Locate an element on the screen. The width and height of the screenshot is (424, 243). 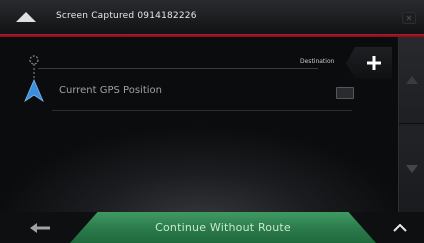
close-icon is located at coordinates (409, 18).